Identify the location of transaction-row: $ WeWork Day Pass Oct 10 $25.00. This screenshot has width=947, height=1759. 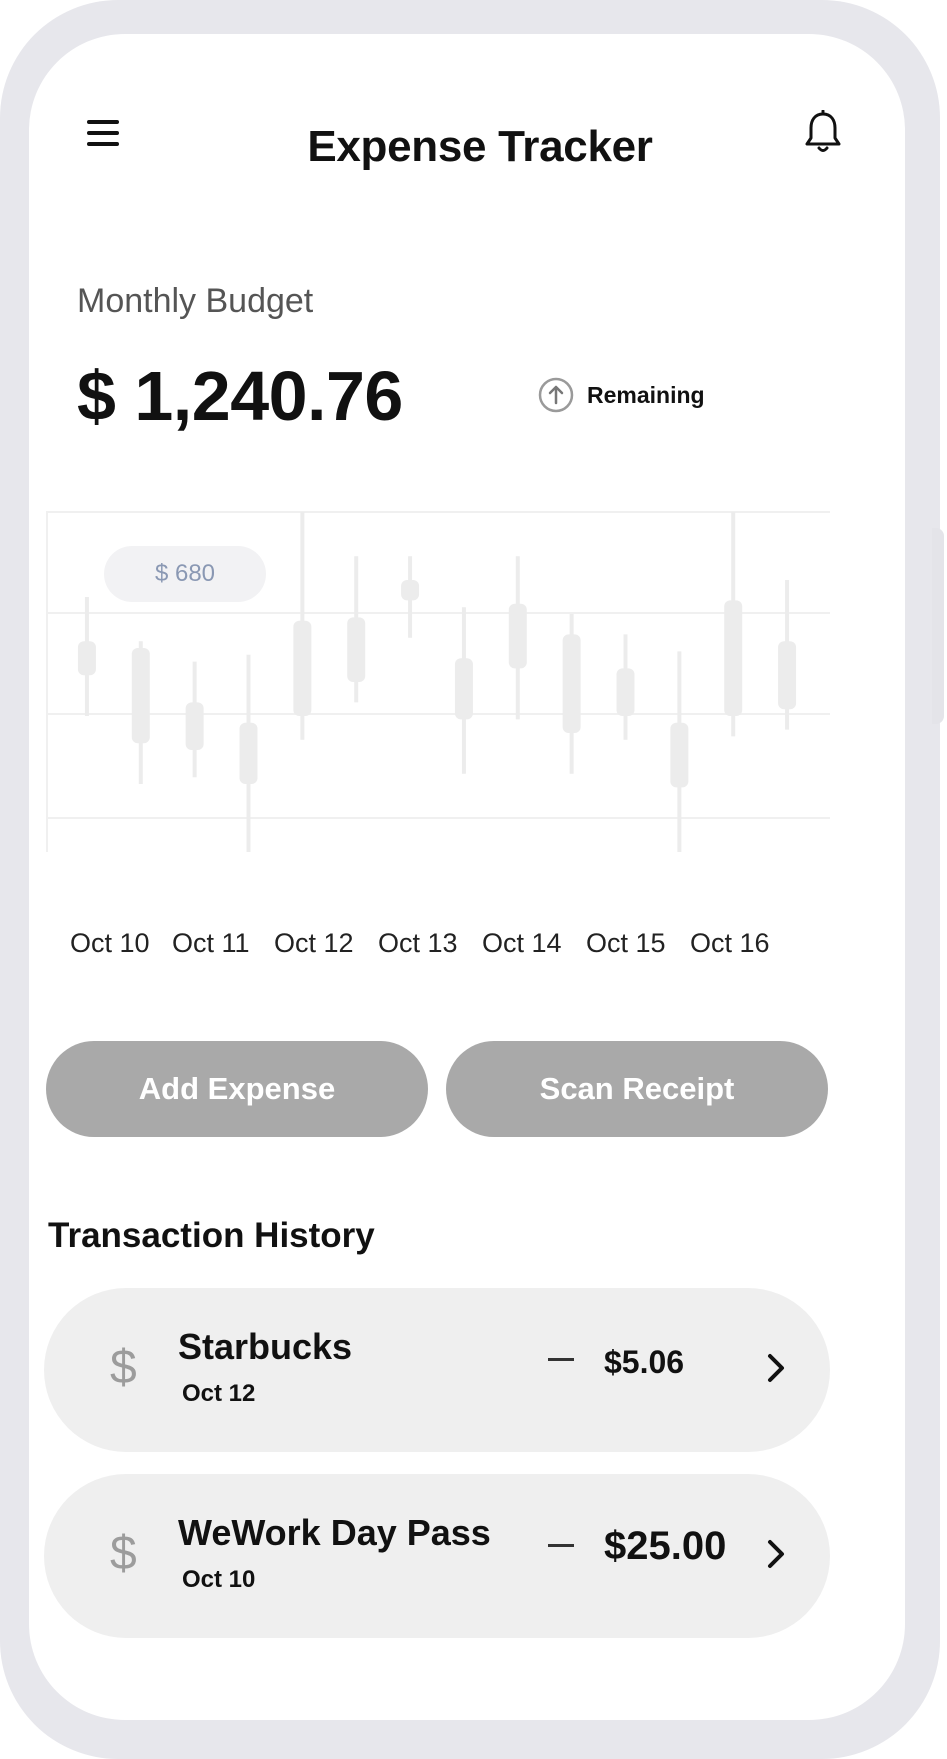
(437, 1556).